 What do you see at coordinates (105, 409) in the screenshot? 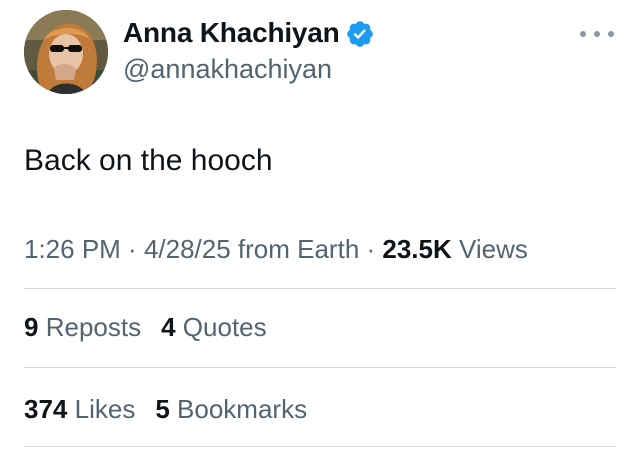
I see `likes-label: Likes` at bounding box center [105, 409].